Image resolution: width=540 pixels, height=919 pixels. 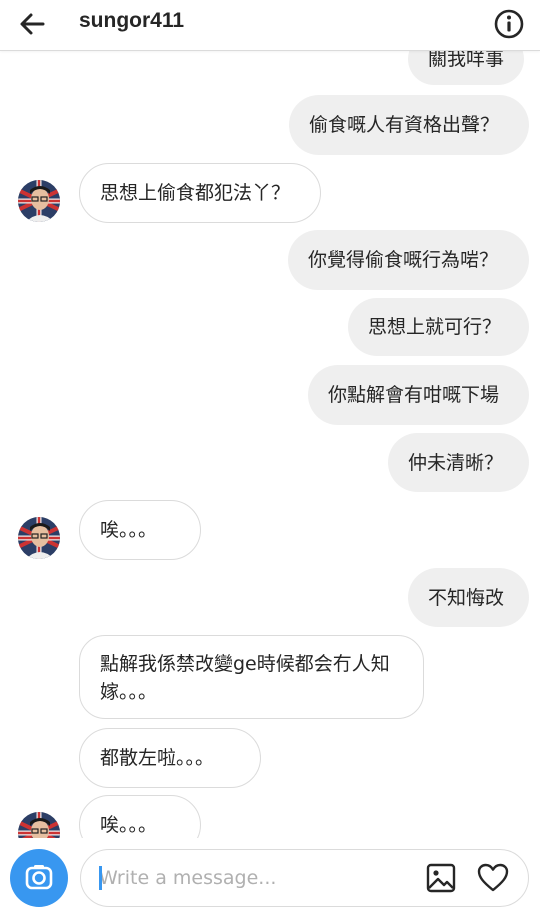 I want to click on message-bubble-outgoing: 偷食嘅人有資格出聲？, so click(x=409, y=125).